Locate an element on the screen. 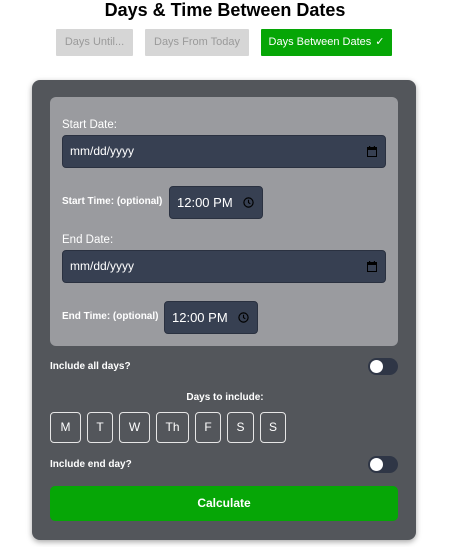 The image size is (450, 547). start-date-label: Start Date: is located at coordinates (89, 125).